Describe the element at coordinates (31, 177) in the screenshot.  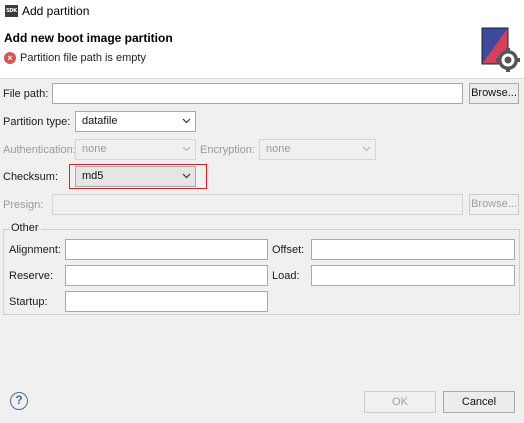
I see `checksum-label: Checksum:` at that location.